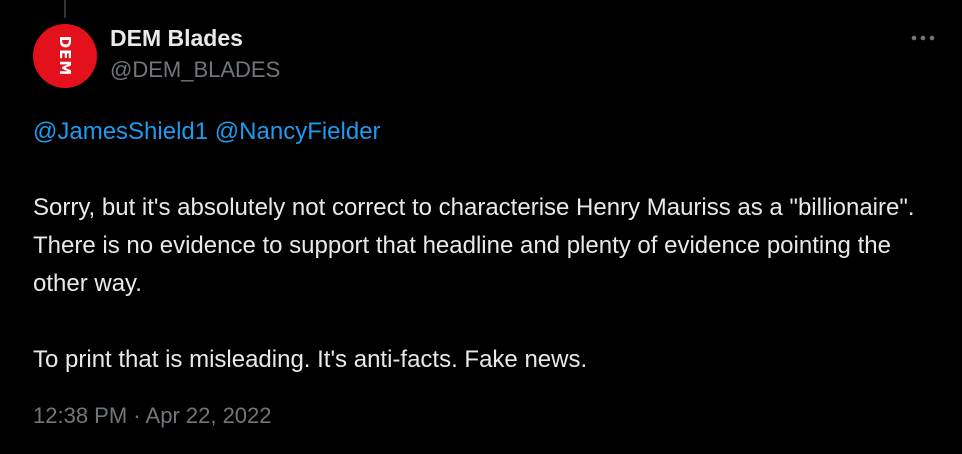 This screenshot has width=962, height=454. What do you see at coordinates (65, 9) in the screenshot?
I see `thread-connector-line` at bounding box center [65, 9].